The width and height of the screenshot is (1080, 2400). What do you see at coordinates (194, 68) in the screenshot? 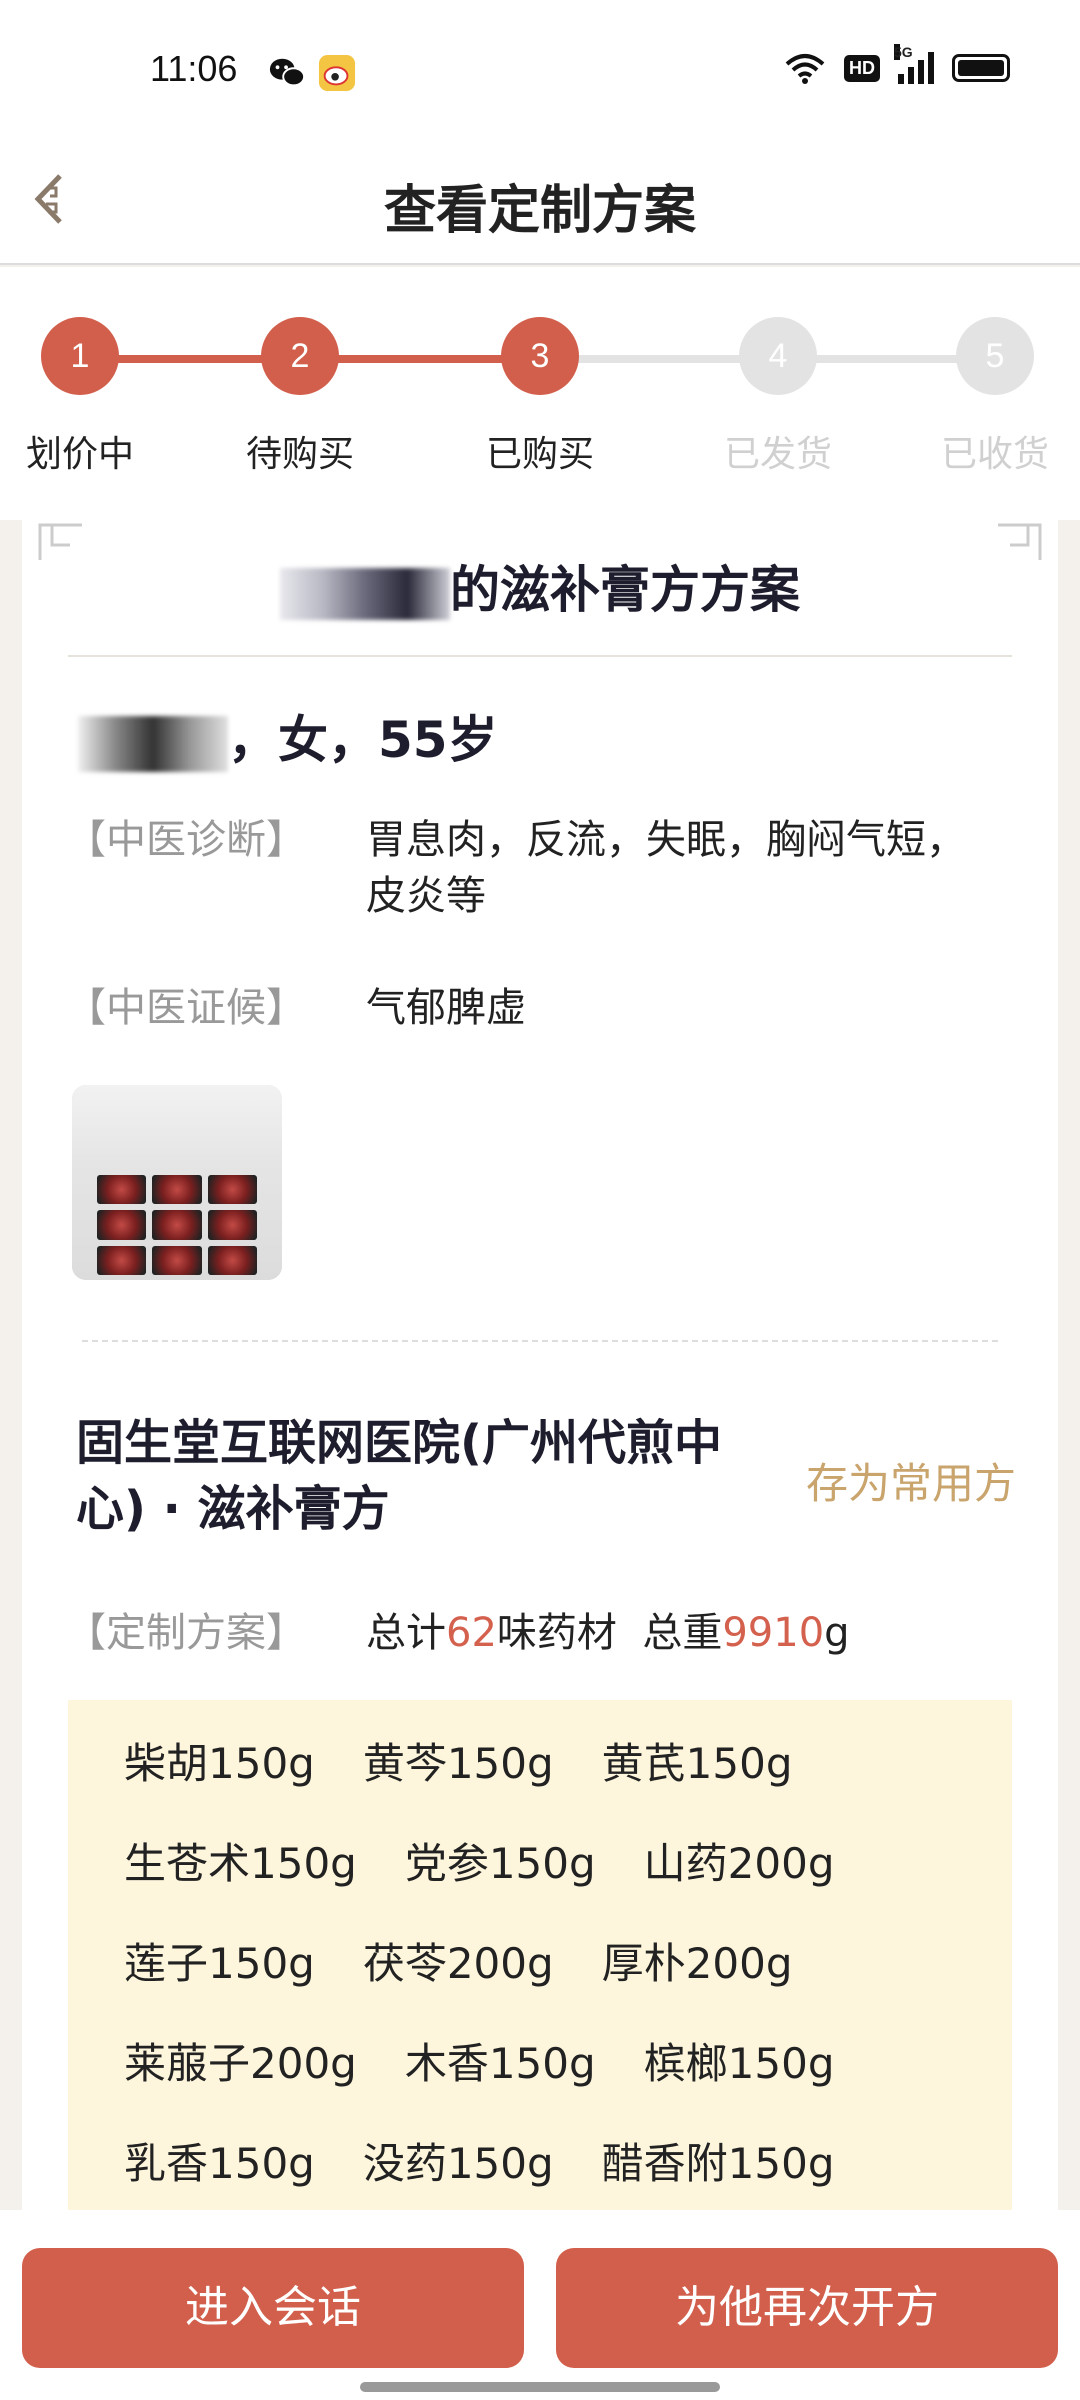
I see `status-time: 11:06` at bounding box center [194, 68].